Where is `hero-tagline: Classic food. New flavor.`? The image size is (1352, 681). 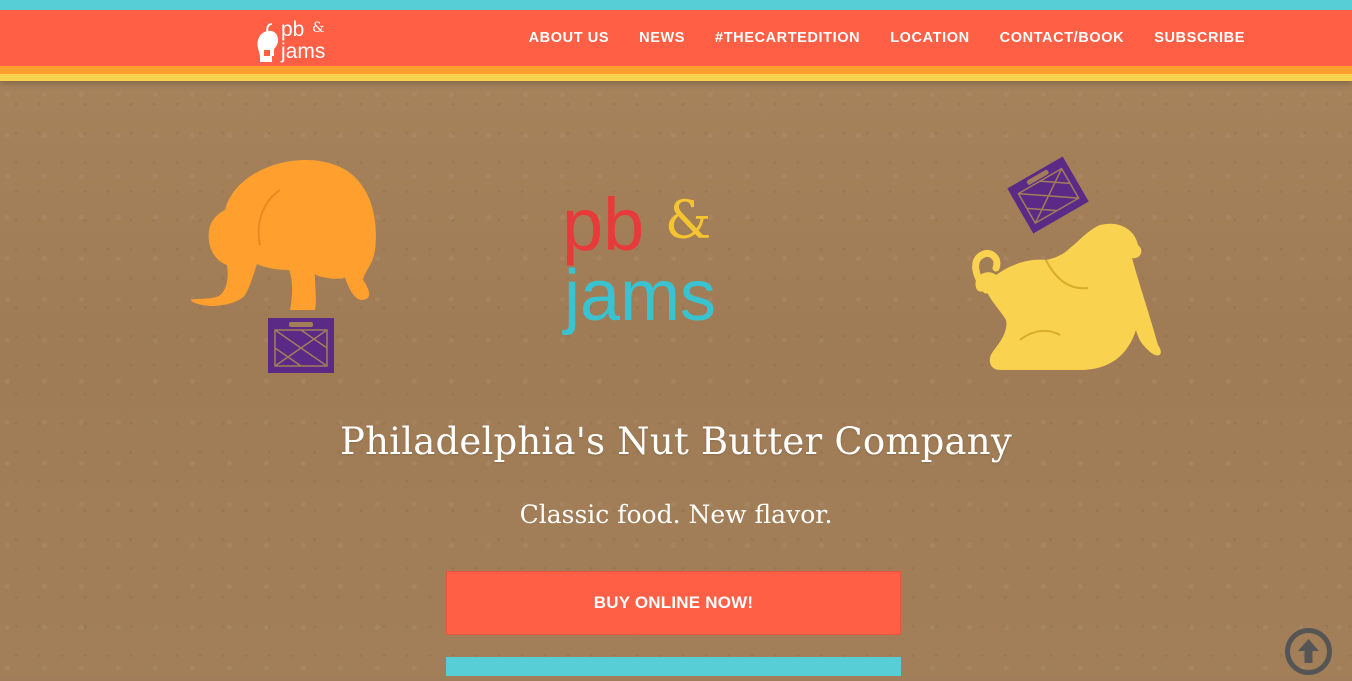
hero-tagline: Classic food. New flavor. is located at coordinates (676, 514).